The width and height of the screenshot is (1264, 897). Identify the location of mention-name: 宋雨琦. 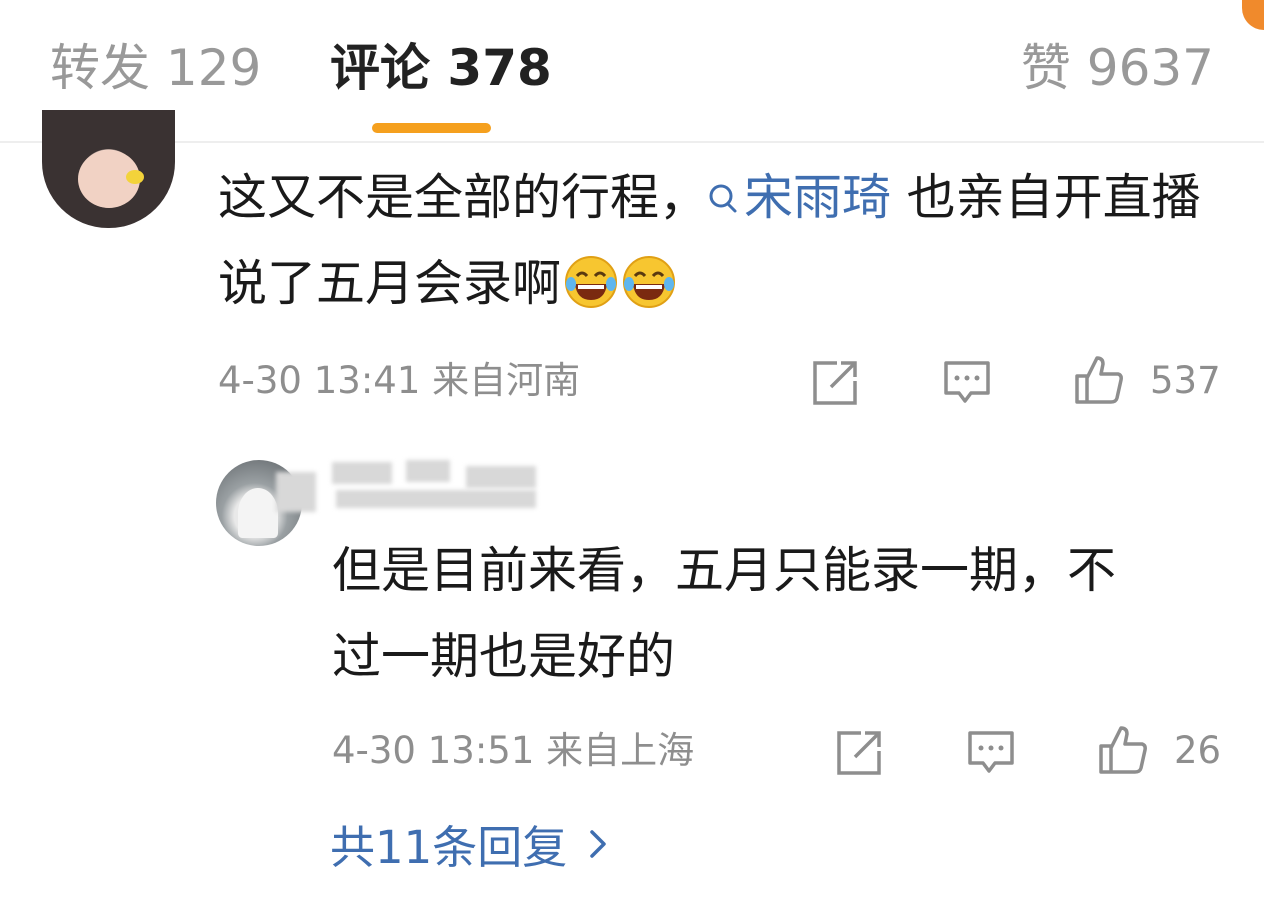
(818, 197).